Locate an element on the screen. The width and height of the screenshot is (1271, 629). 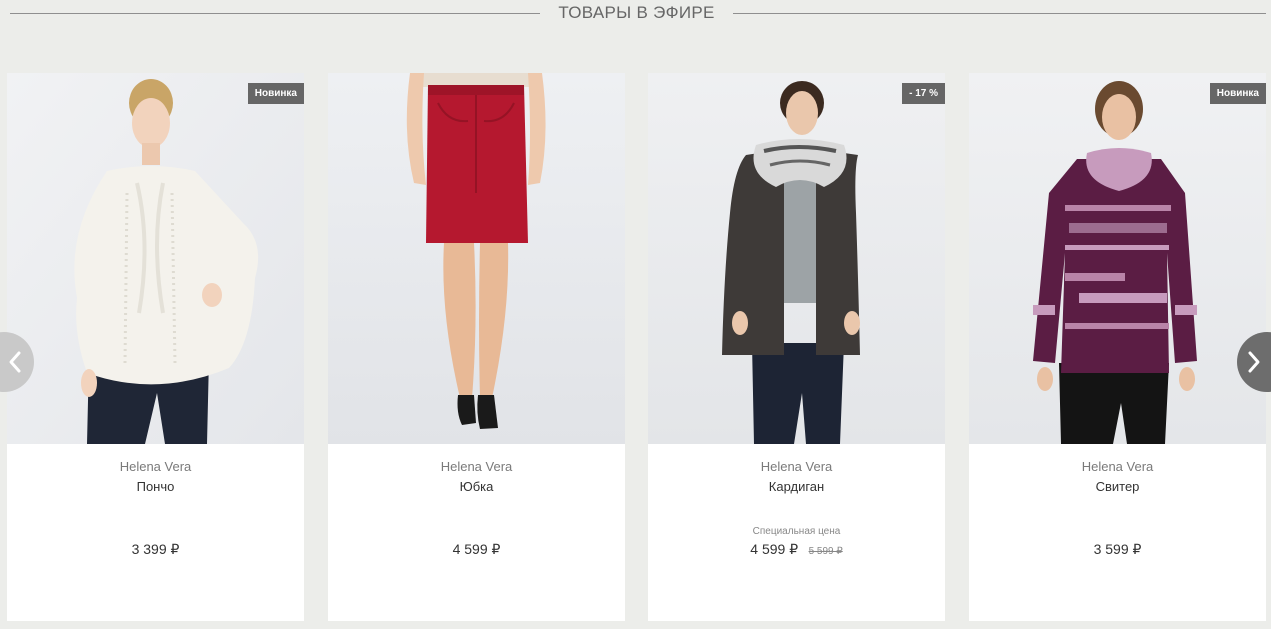
carousel-next-button is located at coordinates (1254, 362).